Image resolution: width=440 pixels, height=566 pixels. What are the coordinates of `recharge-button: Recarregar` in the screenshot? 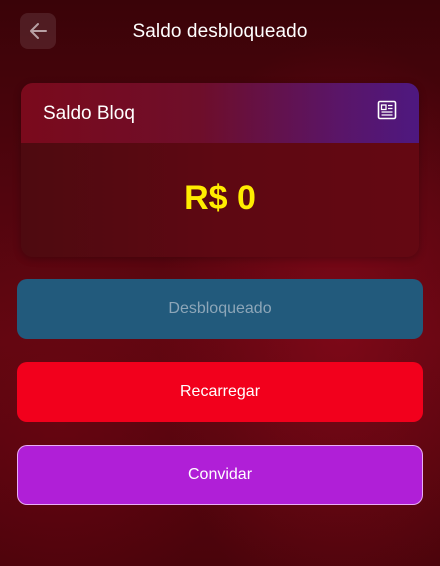 It's located at (220, 392).